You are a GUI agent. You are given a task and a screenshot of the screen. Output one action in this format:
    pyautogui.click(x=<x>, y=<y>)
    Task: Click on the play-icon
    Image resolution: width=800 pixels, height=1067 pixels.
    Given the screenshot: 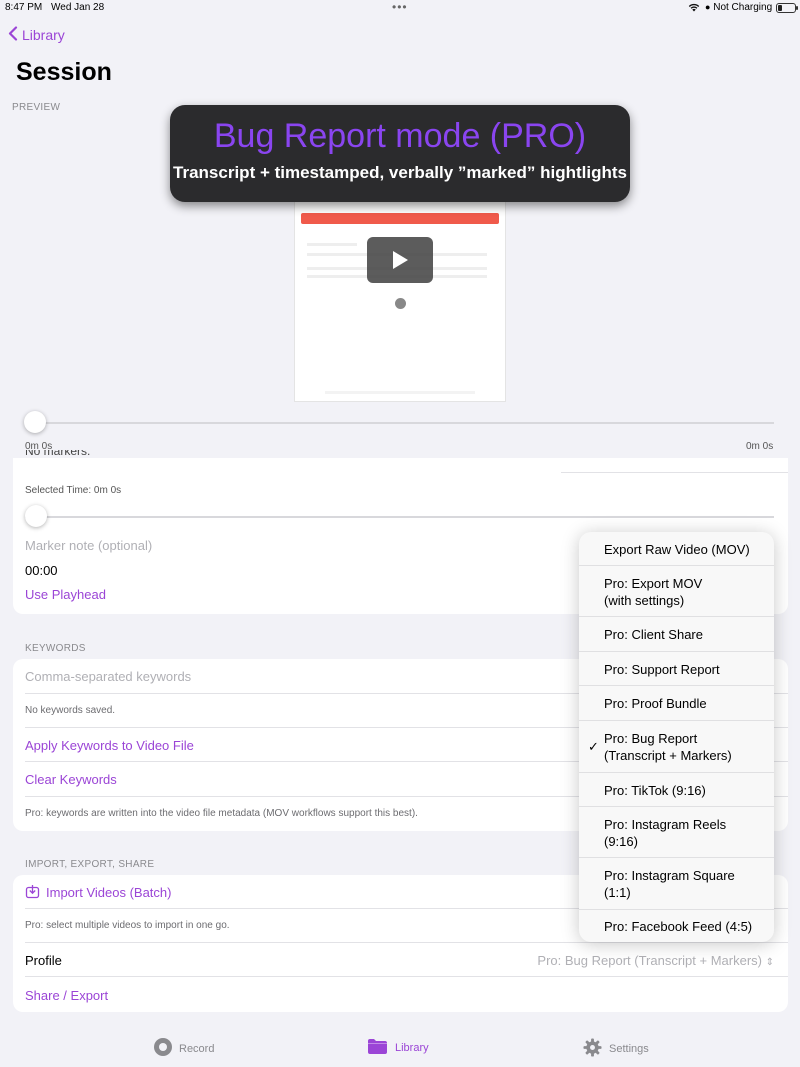 What is the action you would take?
    pyautogui.click(x=400, y=260)
    